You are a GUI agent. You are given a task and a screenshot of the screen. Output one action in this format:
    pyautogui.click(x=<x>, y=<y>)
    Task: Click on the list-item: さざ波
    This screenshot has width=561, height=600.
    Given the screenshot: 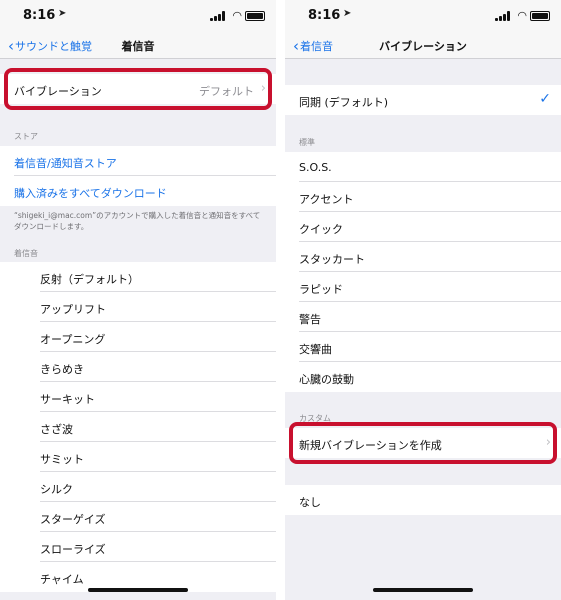 What is the action you would take?
    pyautogui.click(x=138, y=427)
    